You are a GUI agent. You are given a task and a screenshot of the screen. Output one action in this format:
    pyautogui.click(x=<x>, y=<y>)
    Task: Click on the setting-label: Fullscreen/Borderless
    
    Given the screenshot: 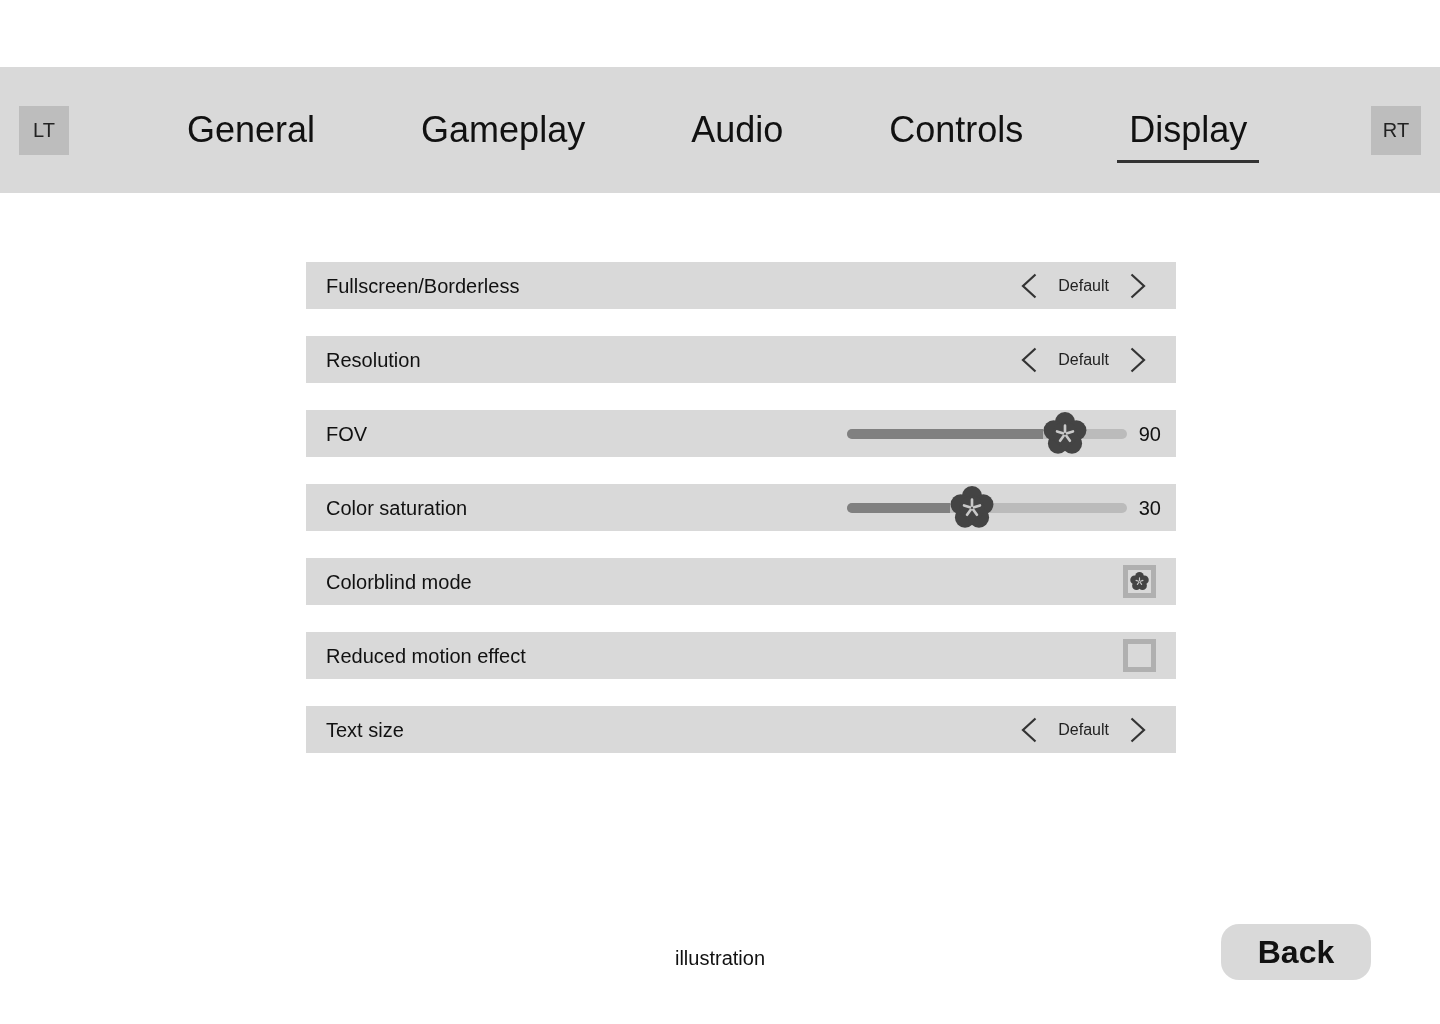 What is the action you would take?
    pyautogui.click(x=423, y=286)
    